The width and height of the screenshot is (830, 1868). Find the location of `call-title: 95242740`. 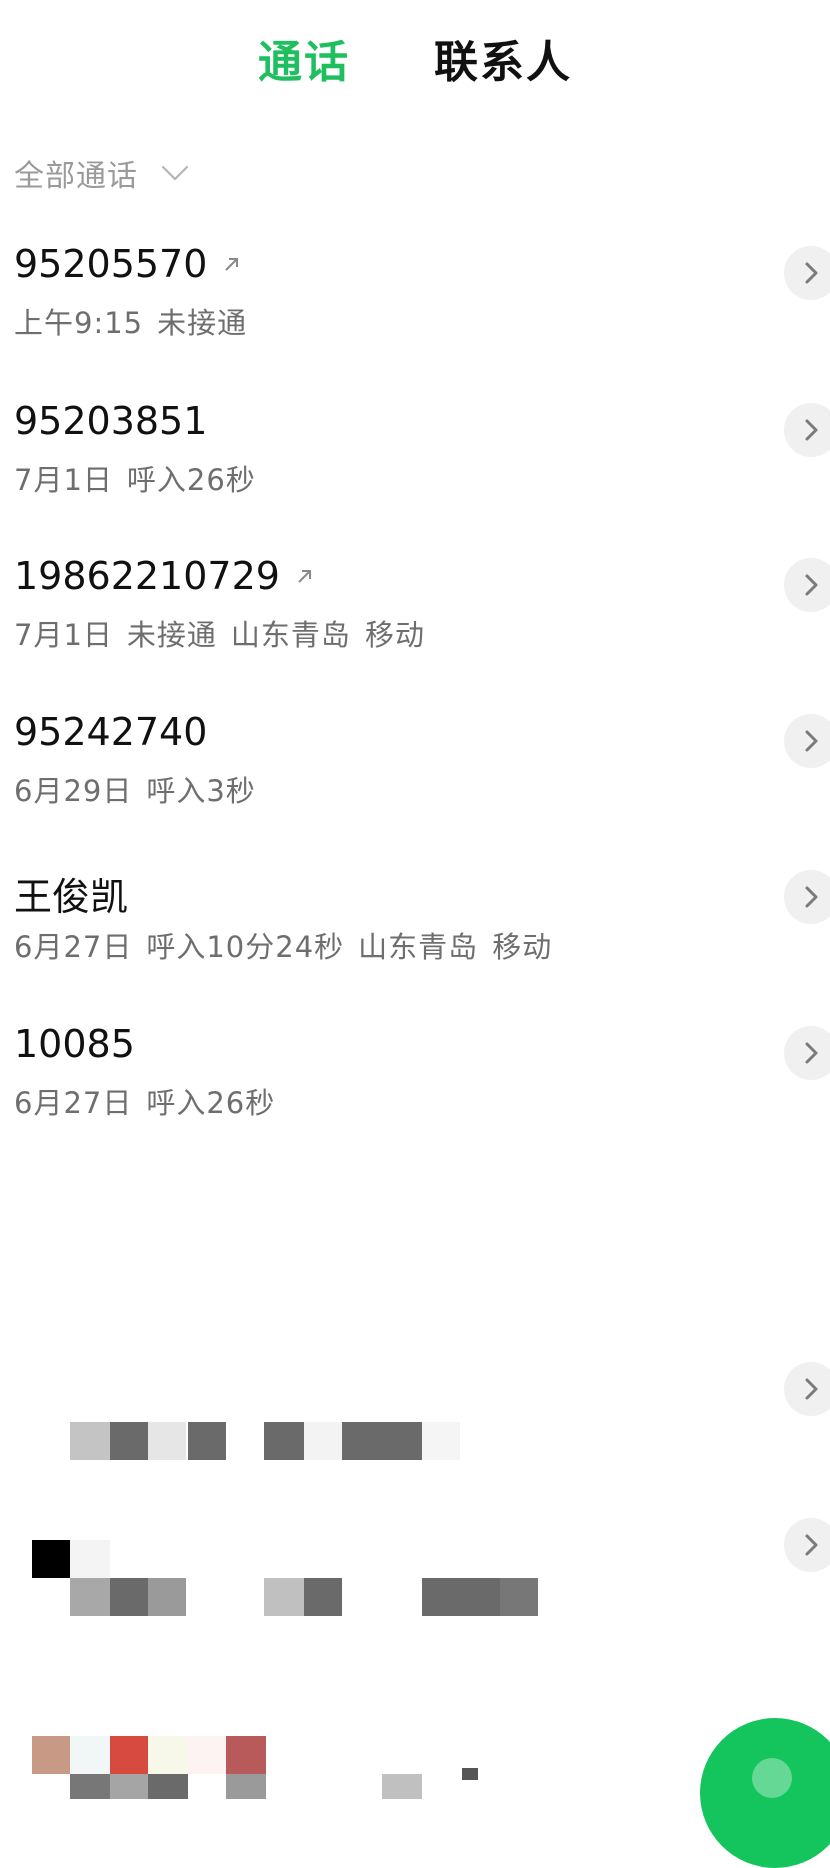

call-title: 95242740 is located at coordinates (110, 732).